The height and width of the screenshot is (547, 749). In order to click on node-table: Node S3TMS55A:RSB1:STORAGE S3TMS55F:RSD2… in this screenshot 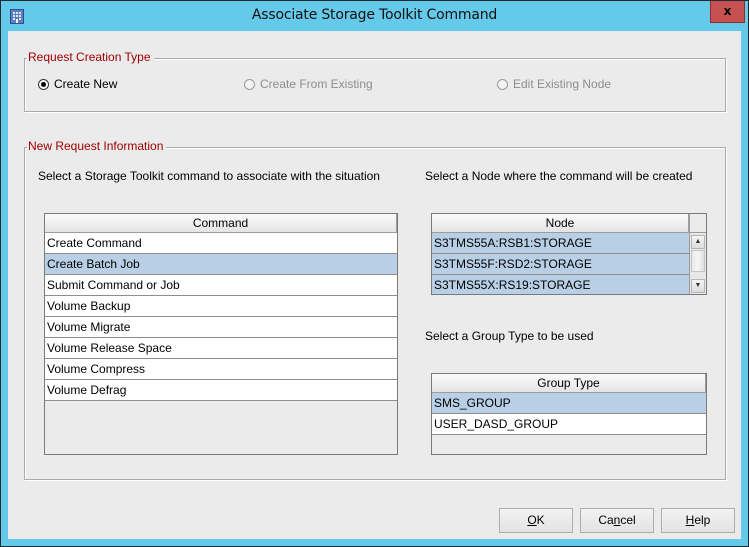, I will do `click(569, 254)`.